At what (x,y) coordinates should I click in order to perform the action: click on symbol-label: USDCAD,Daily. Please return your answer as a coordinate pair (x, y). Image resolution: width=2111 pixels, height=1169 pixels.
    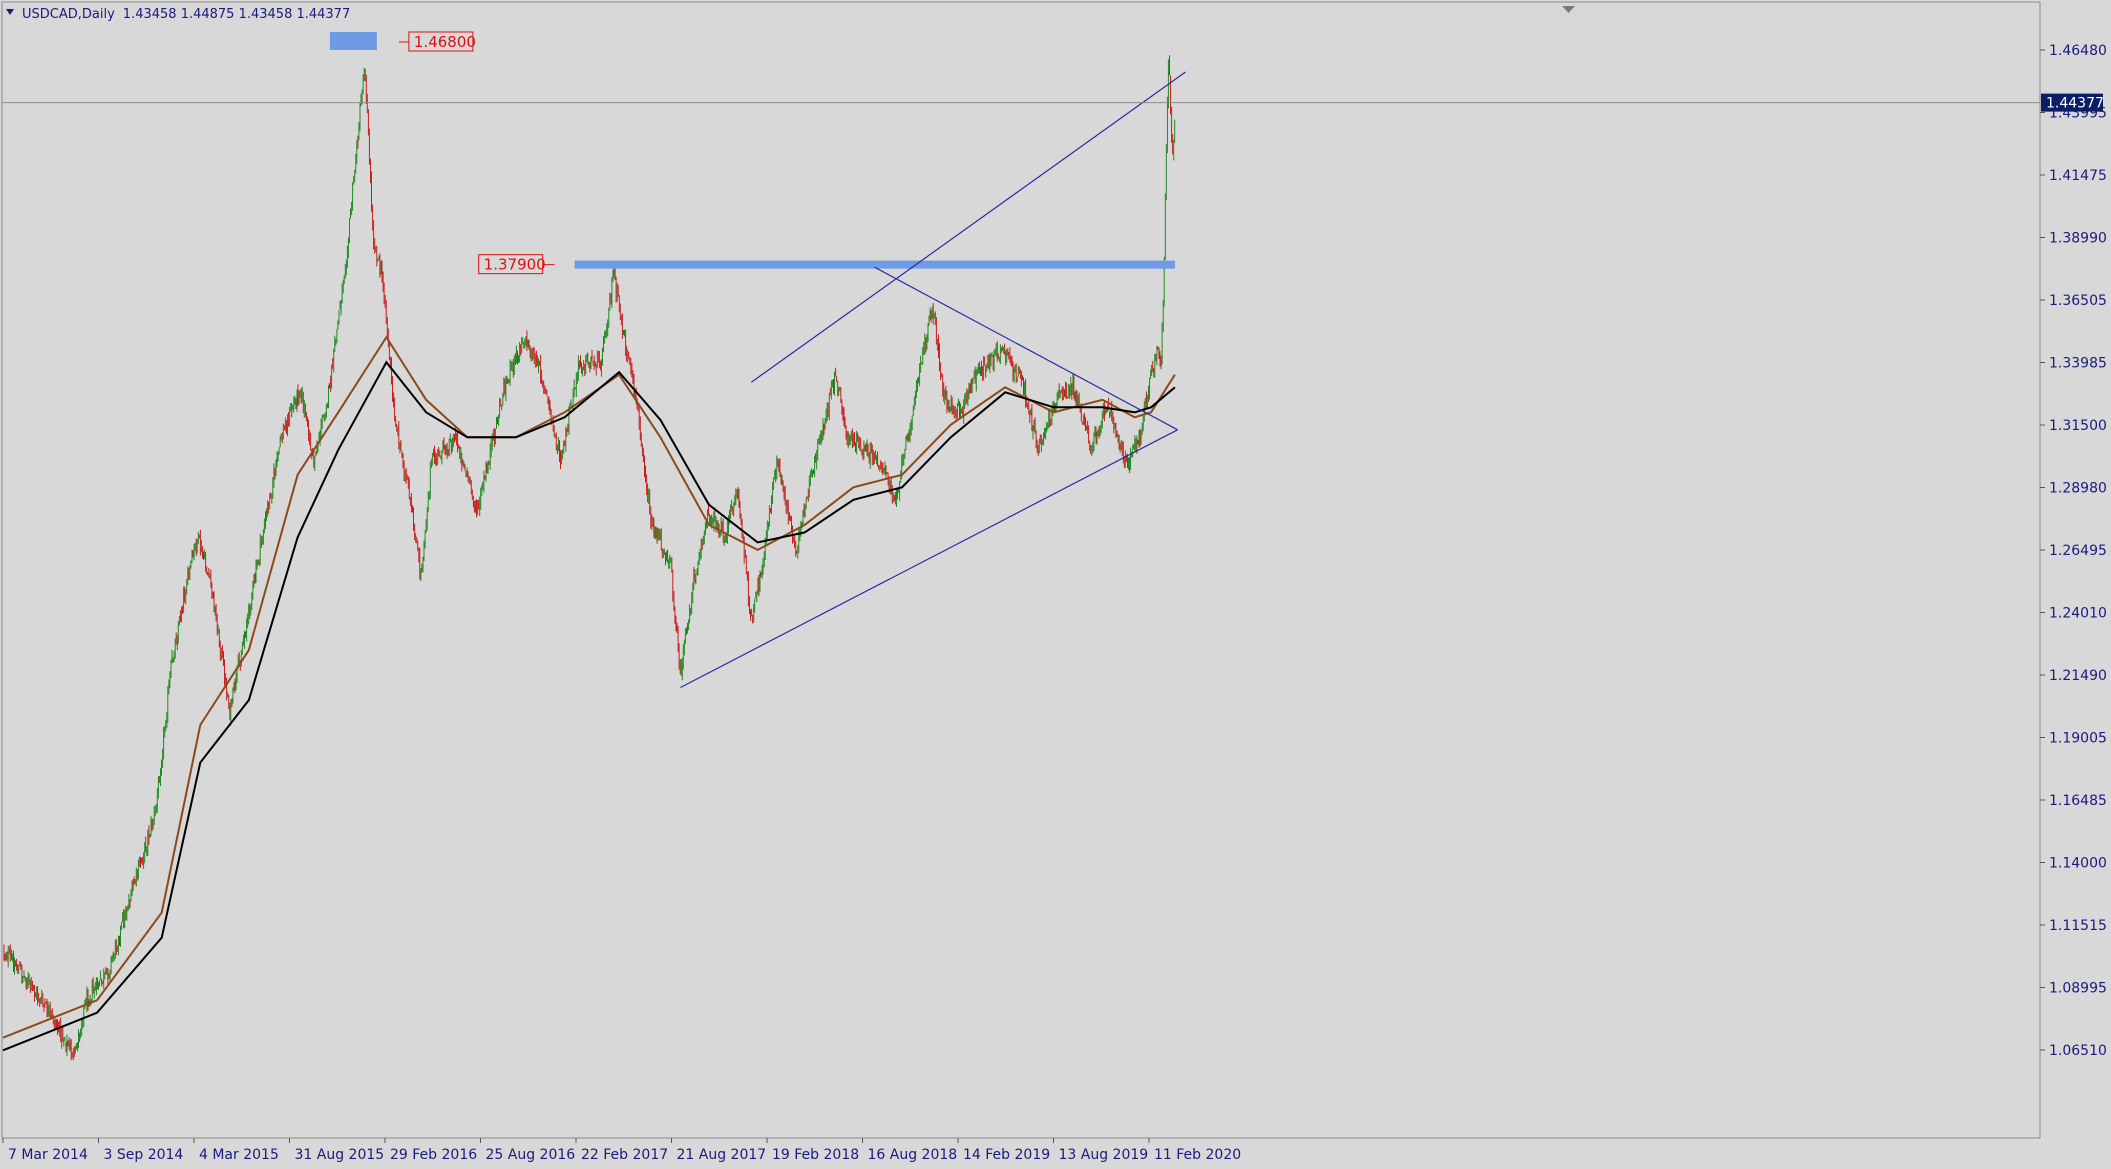
    Looking at the image, I should click on (68, 14).